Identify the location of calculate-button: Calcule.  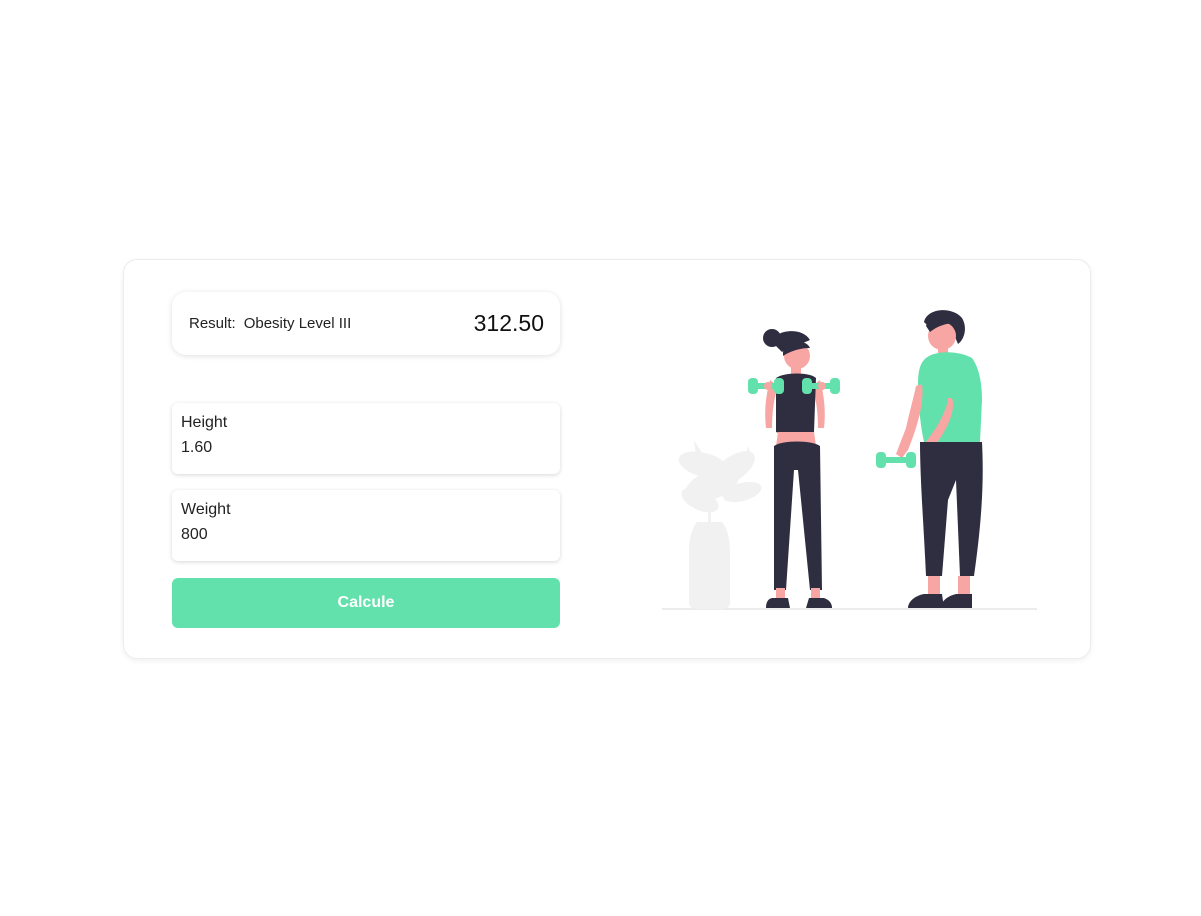
(366, 603).